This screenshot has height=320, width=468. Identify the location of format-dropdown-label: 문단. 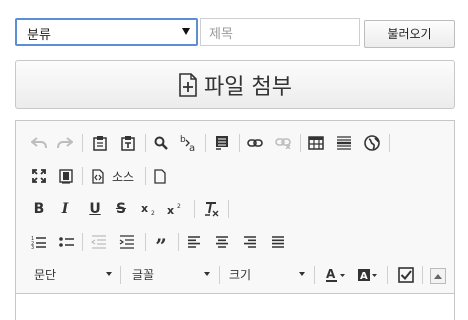
(45, 274).